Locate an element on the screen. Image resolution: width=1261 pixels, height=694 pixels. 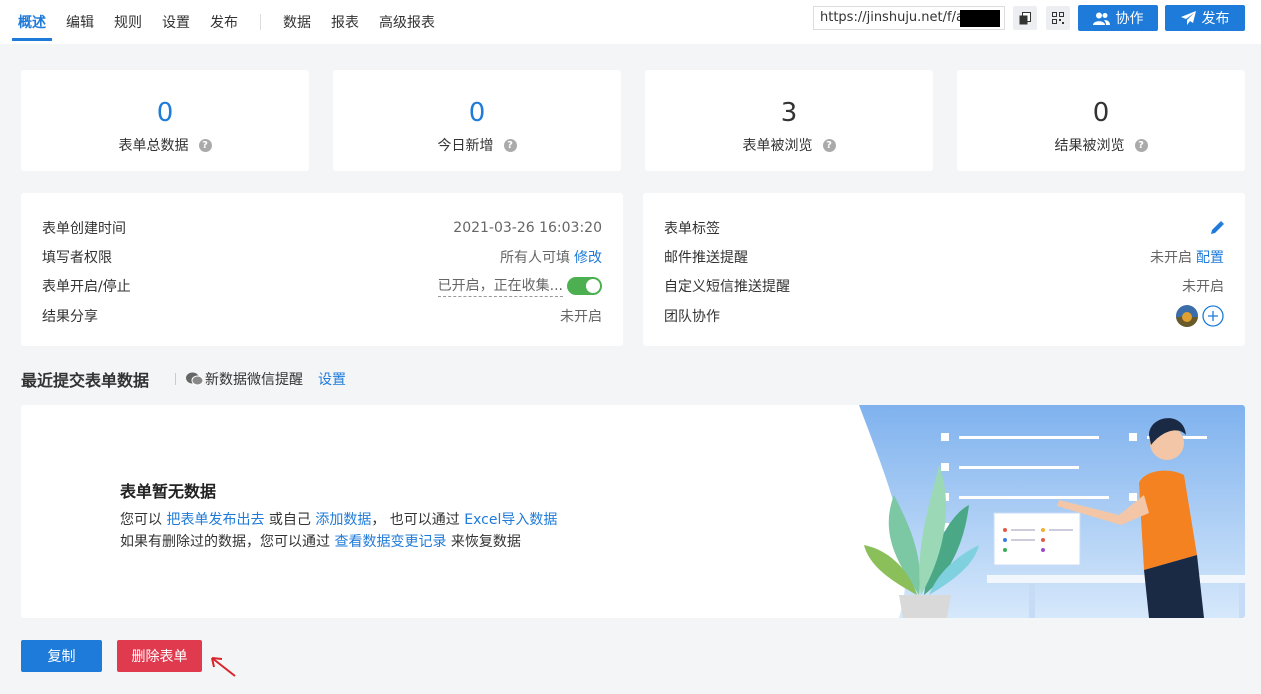
created-value: 2021-03-26 16:03:20 is located at coordinates (527, 227).